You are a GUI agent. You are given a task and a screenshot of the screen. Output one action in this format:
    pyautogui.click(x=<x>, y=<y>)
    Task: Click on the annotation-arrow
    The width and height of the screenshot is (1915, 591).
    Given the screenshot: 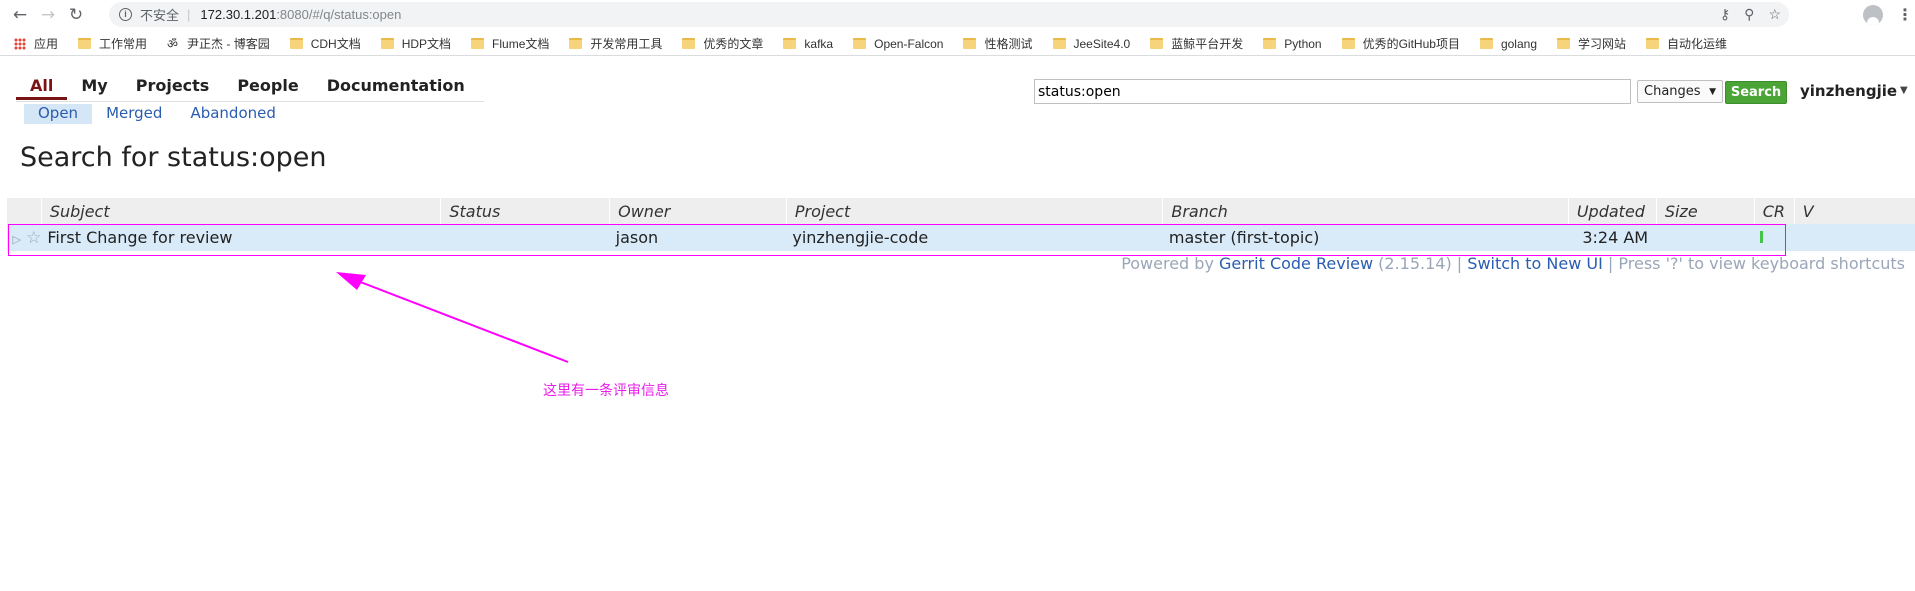 What is the action you would take?
    pyautogui.click(x=452, y=317)
    